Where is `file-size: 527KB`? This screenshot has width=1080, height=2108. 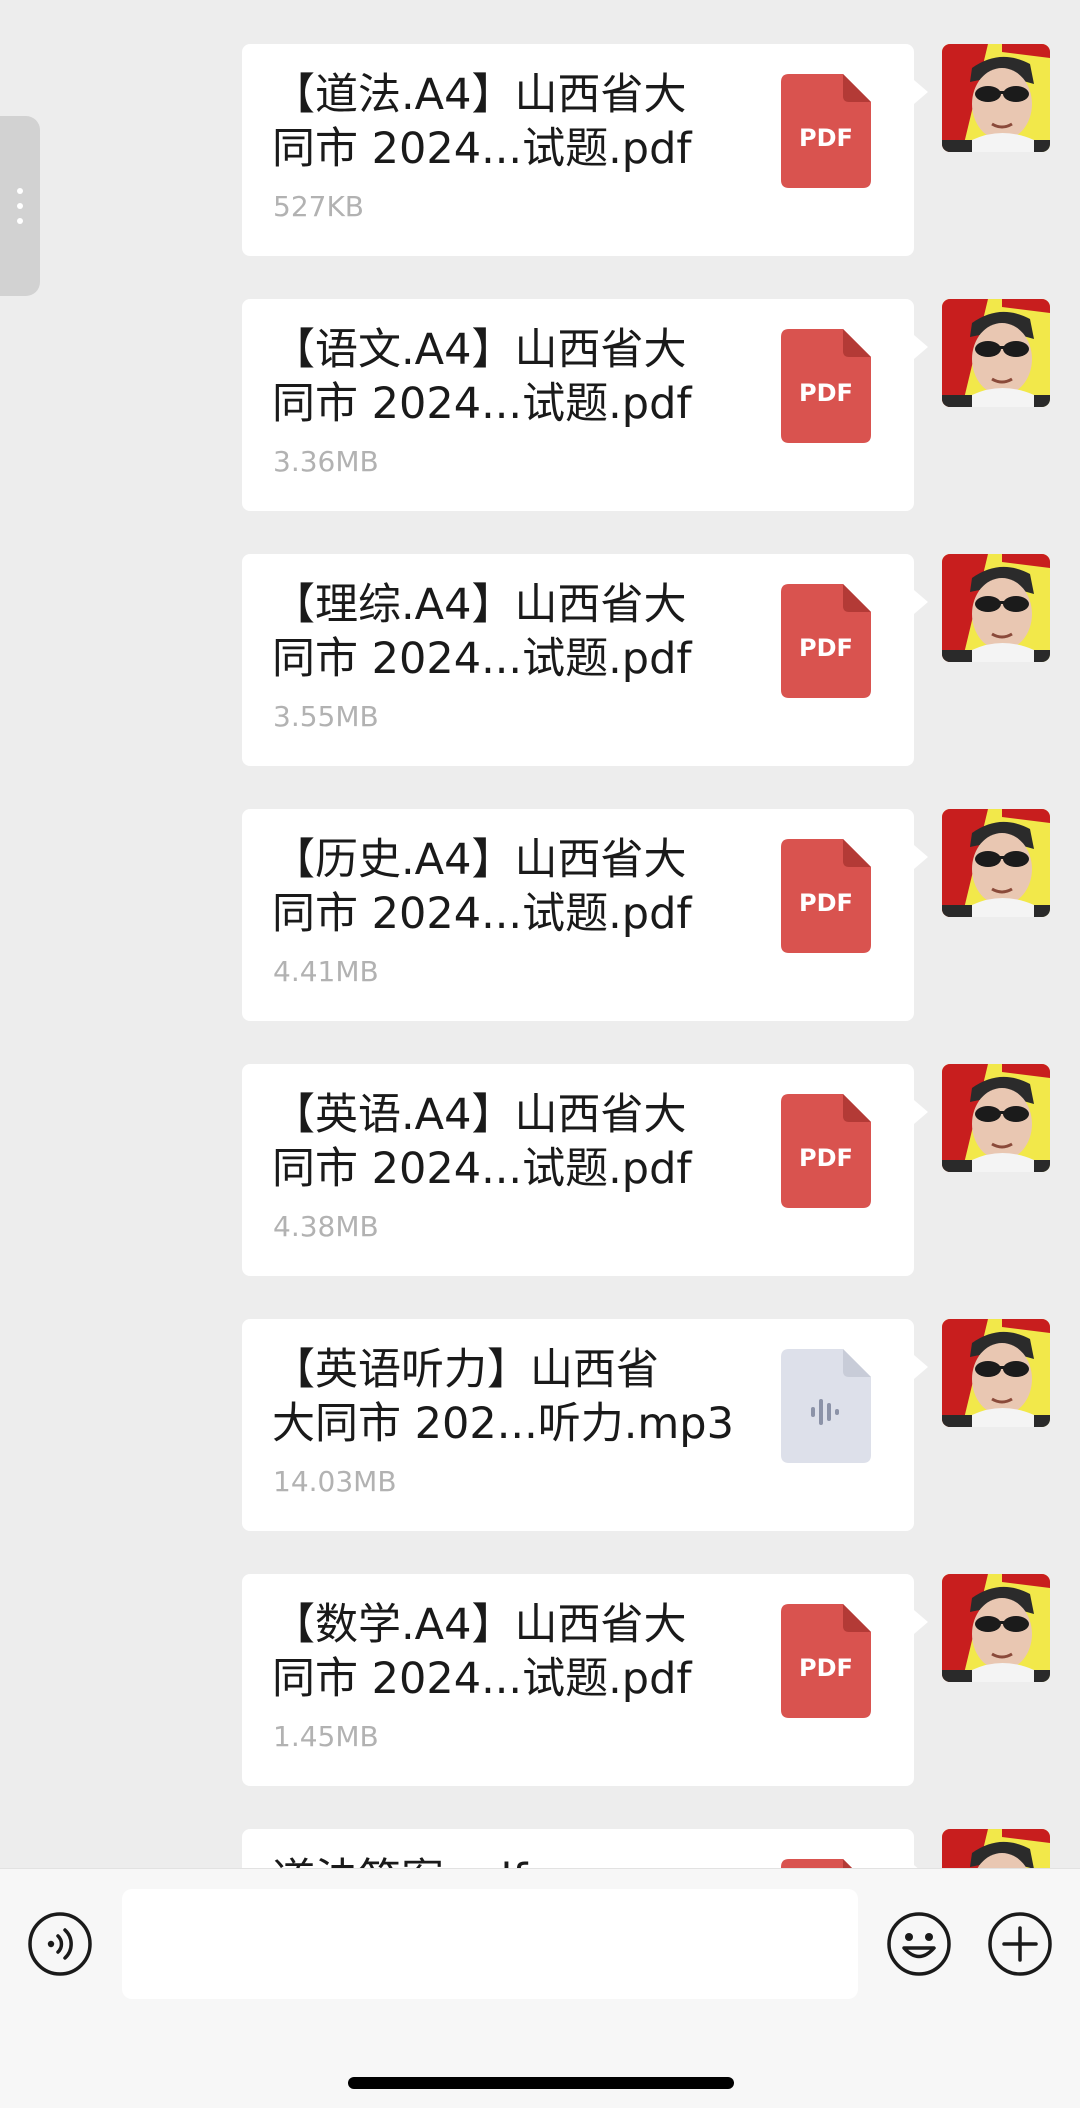
file-size: 527KB is located at coordinates (319, 206).